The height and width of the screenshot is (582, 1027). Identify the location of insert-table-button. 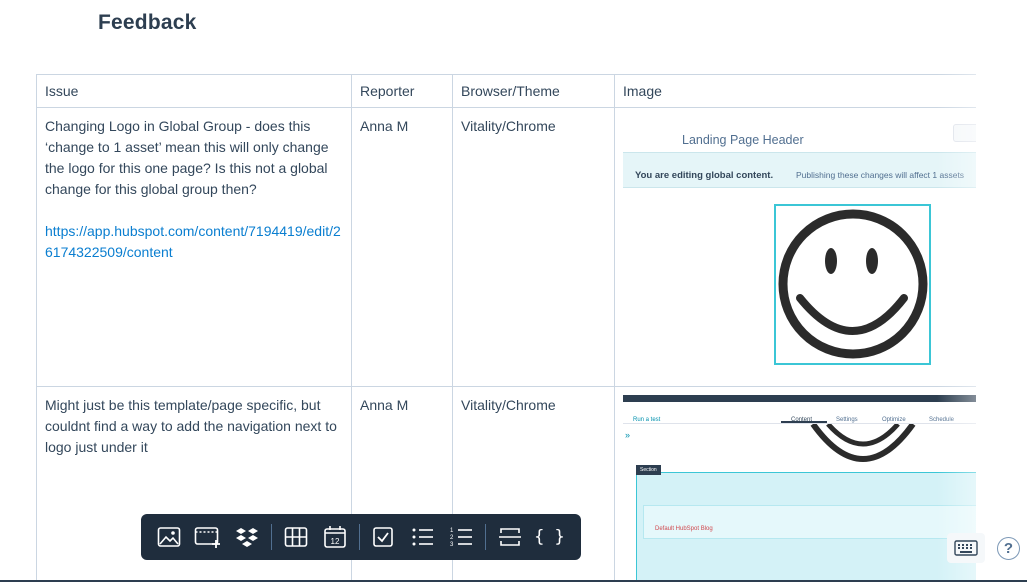
(295, 537).